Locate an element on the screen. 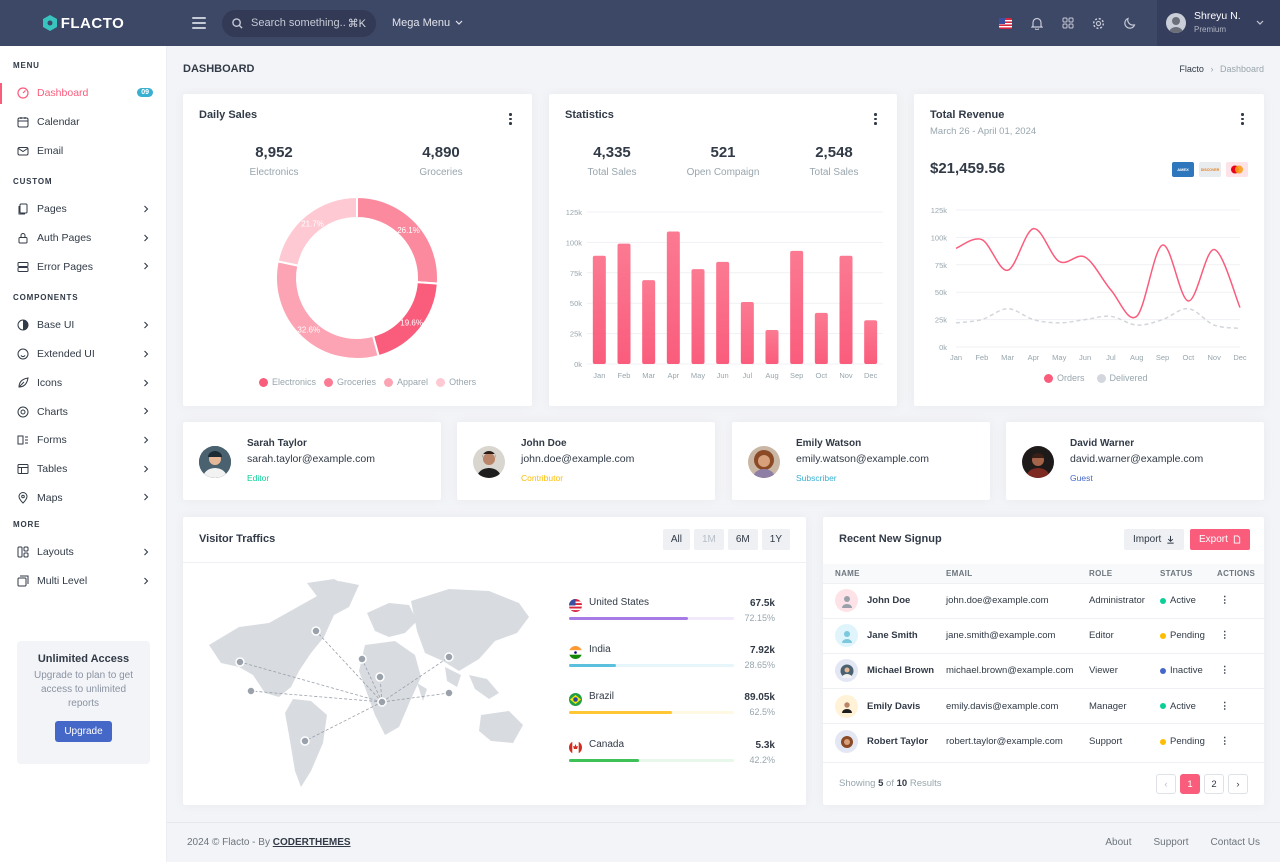 The width and height of the screenshot is (1280, 862). user-role: Manager is located at coordinates (1124, 706).